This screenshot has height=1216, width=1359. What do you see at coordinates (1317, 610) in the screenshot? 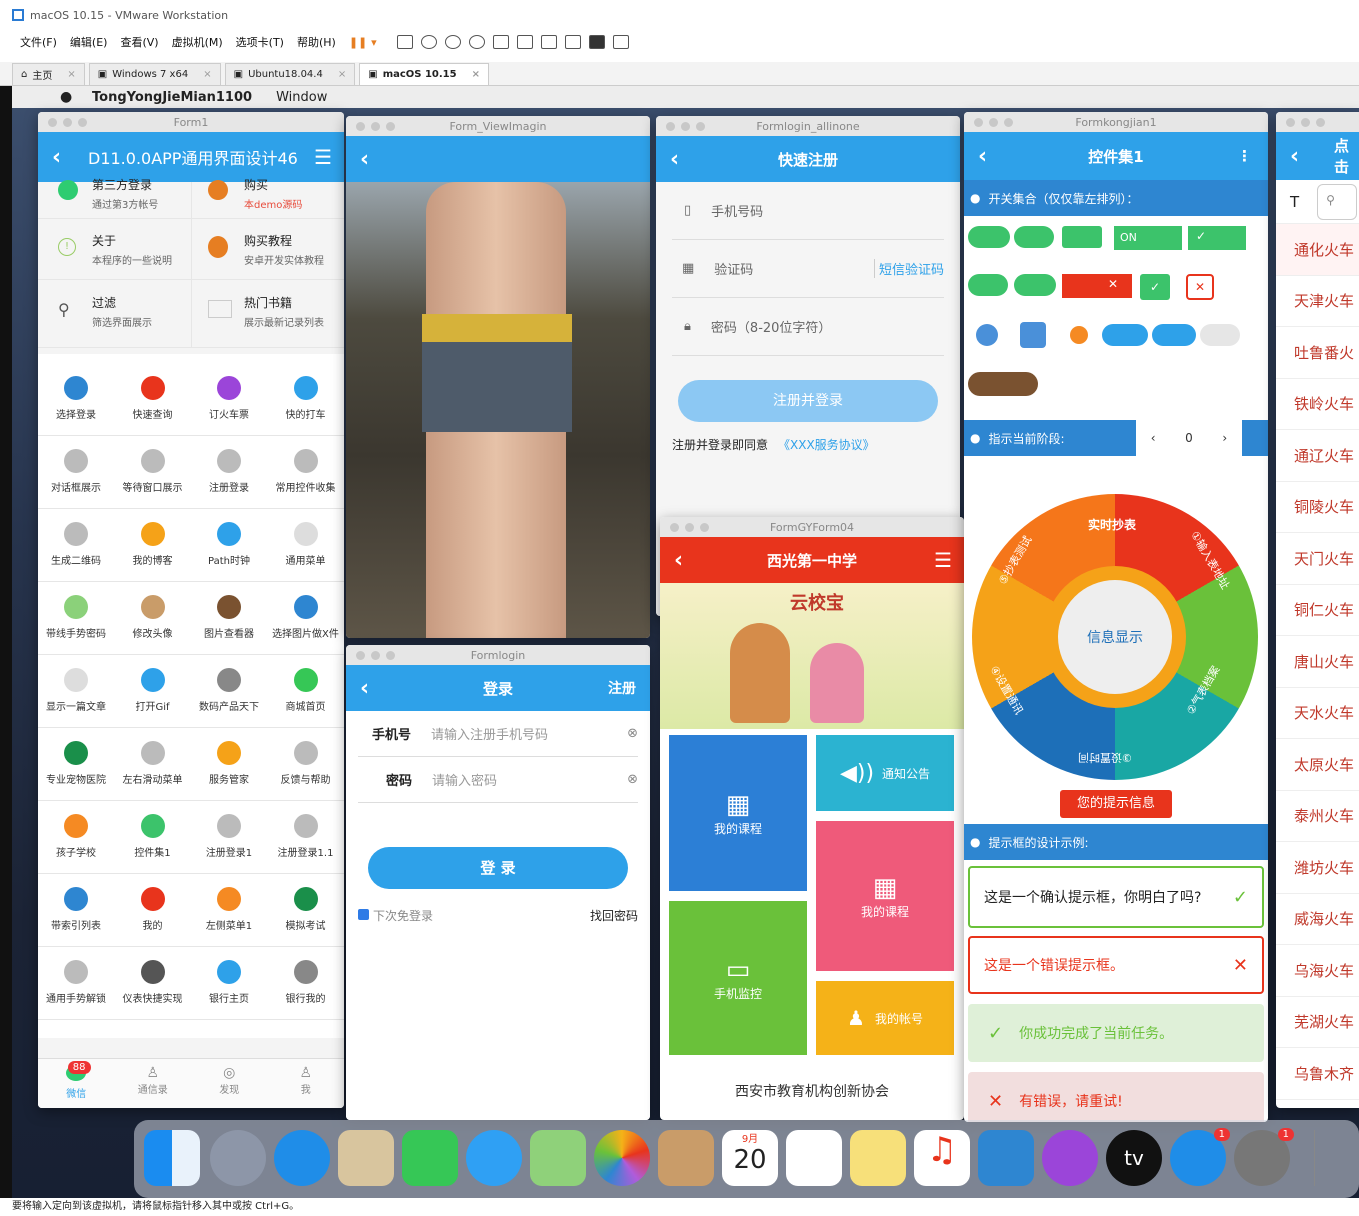
I see `train-item: 铜仁火车` at bounding box center [1317, 610].